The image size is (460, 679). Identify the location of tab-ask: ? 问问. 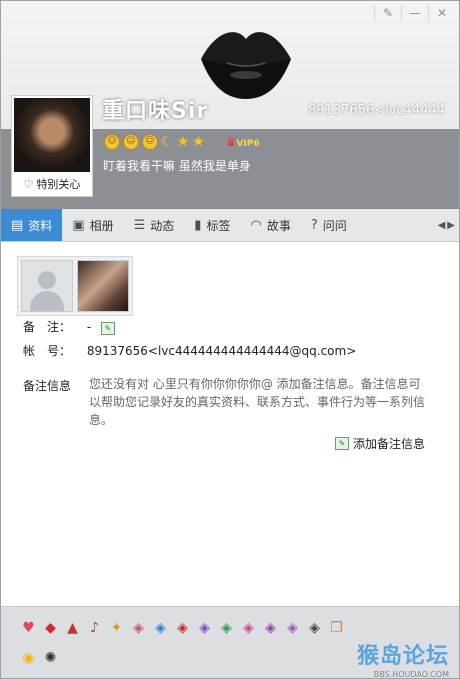
(329, 225).